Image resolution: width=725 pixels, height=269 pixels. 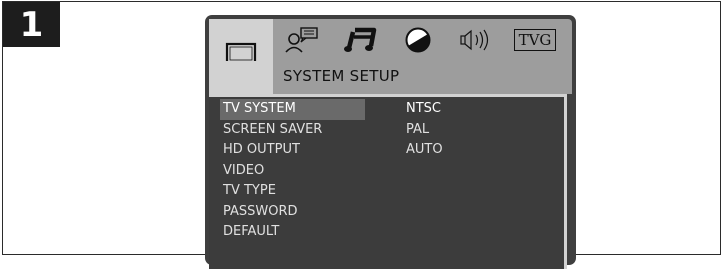 I want to click on tab-audio, so click(x=360, y=40).